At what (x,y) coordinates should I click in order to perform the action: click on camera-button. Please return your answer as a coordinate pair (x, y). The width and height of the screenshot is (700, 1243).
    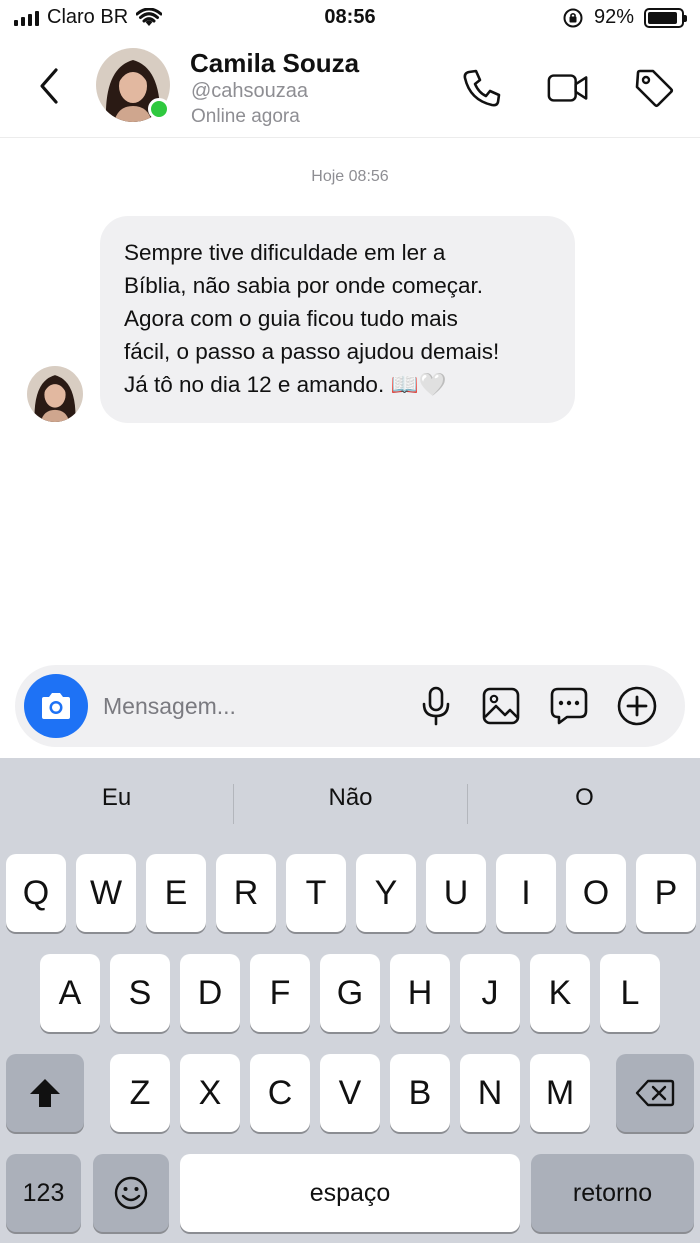
    Looking at the image, I should click on (56, 706).